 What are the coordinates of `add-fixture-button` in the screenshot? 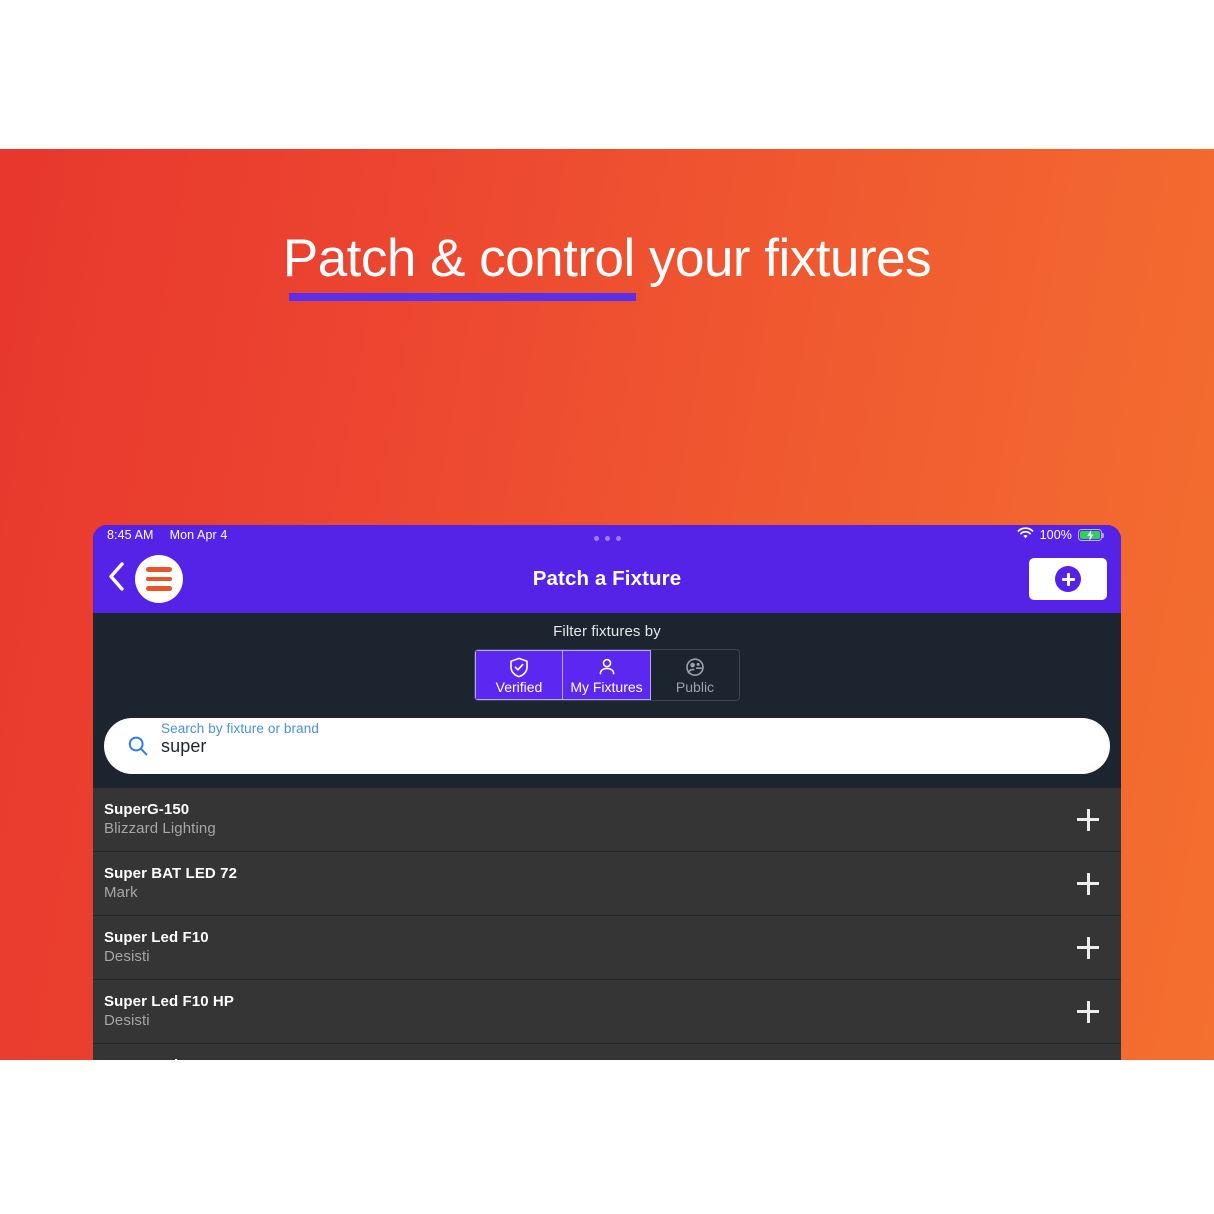 It's located at (1068, 579).